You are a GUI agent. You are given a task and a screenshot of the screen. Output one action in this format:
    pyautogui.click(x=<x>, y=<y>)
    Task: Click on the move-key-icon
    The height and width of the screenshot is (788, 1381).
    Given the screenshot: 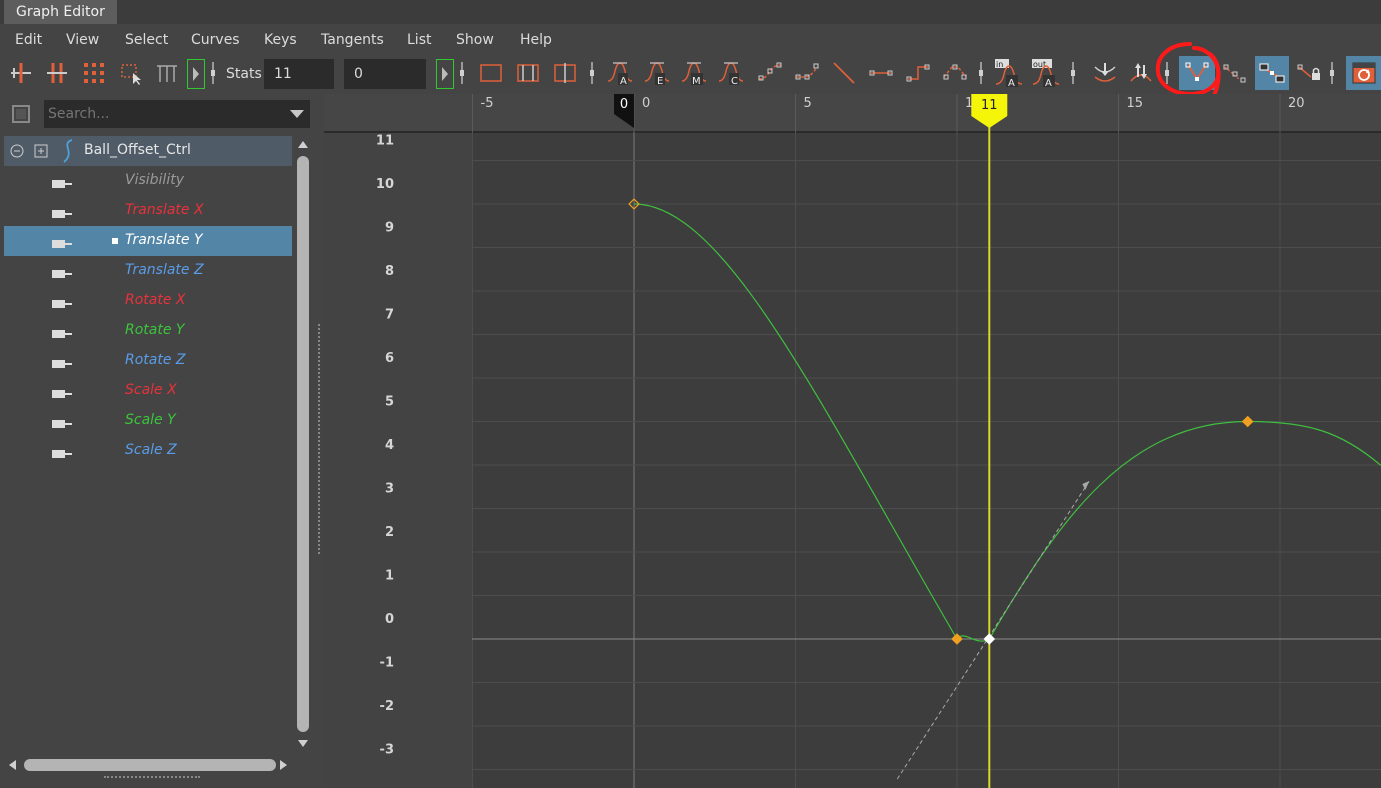 What is the action you would take?
    pyautogui.click(x=21, y=73)
    